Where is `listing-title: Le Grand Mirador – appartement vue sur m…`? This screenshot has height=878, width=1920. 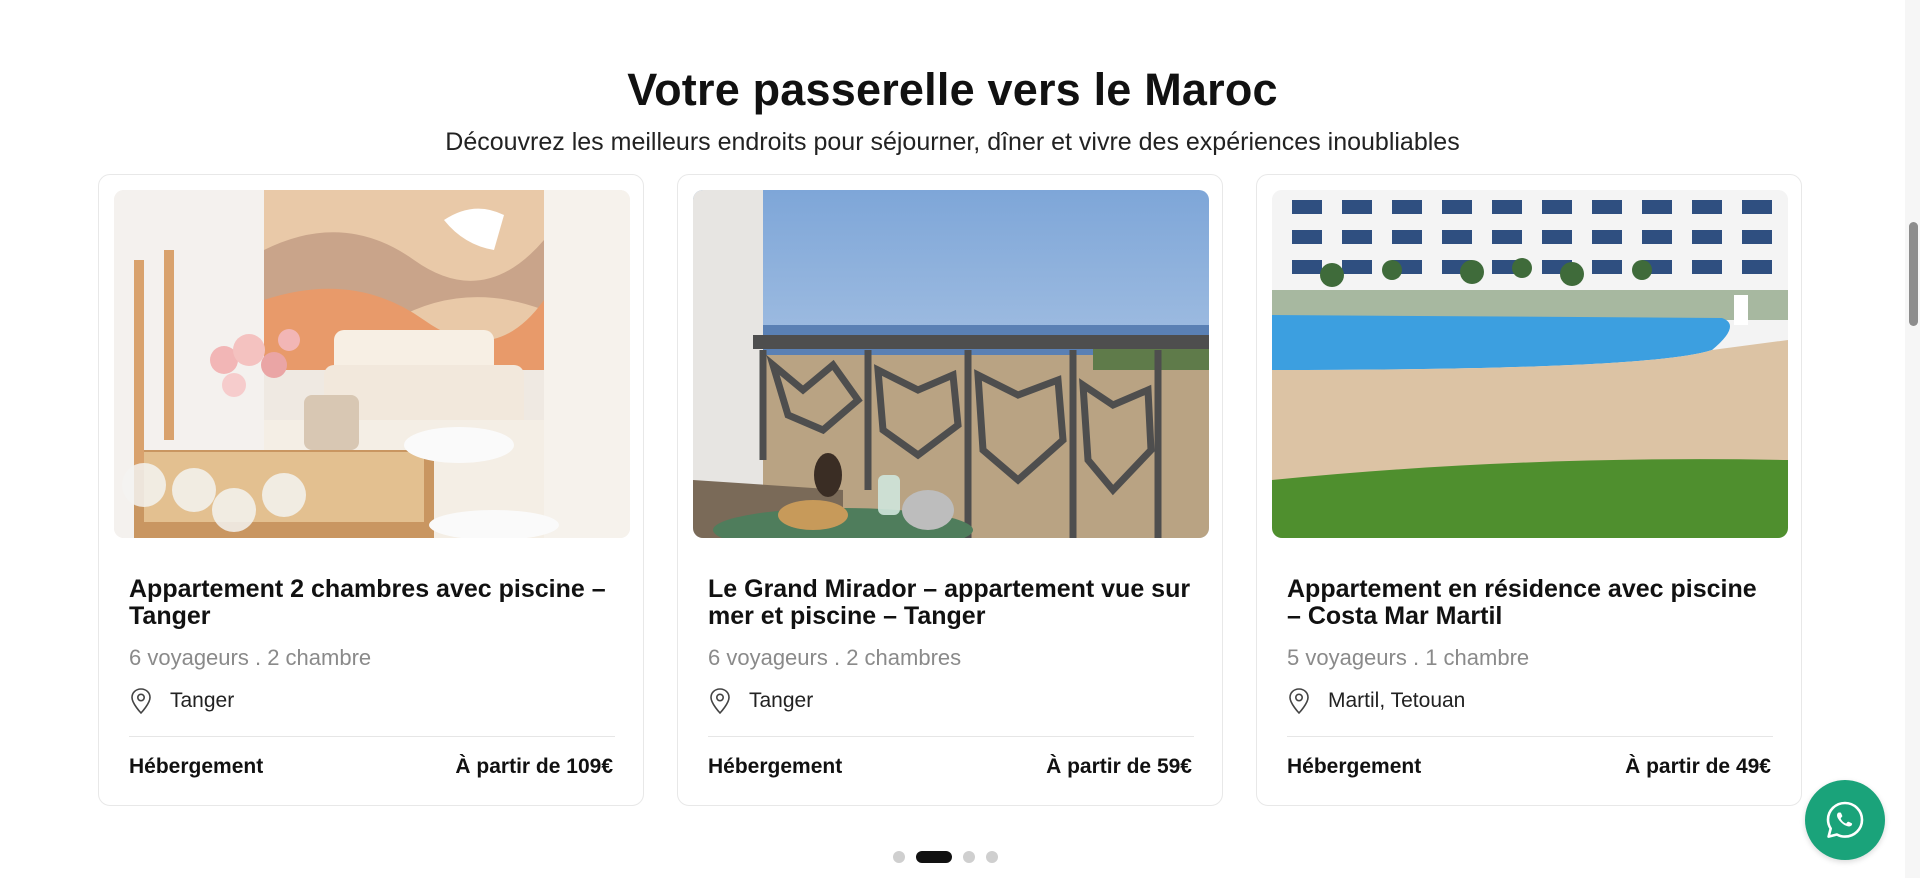 listing-title: Le Grand Mirador – appartement vue sur m… is located at coordinates (953, 603).